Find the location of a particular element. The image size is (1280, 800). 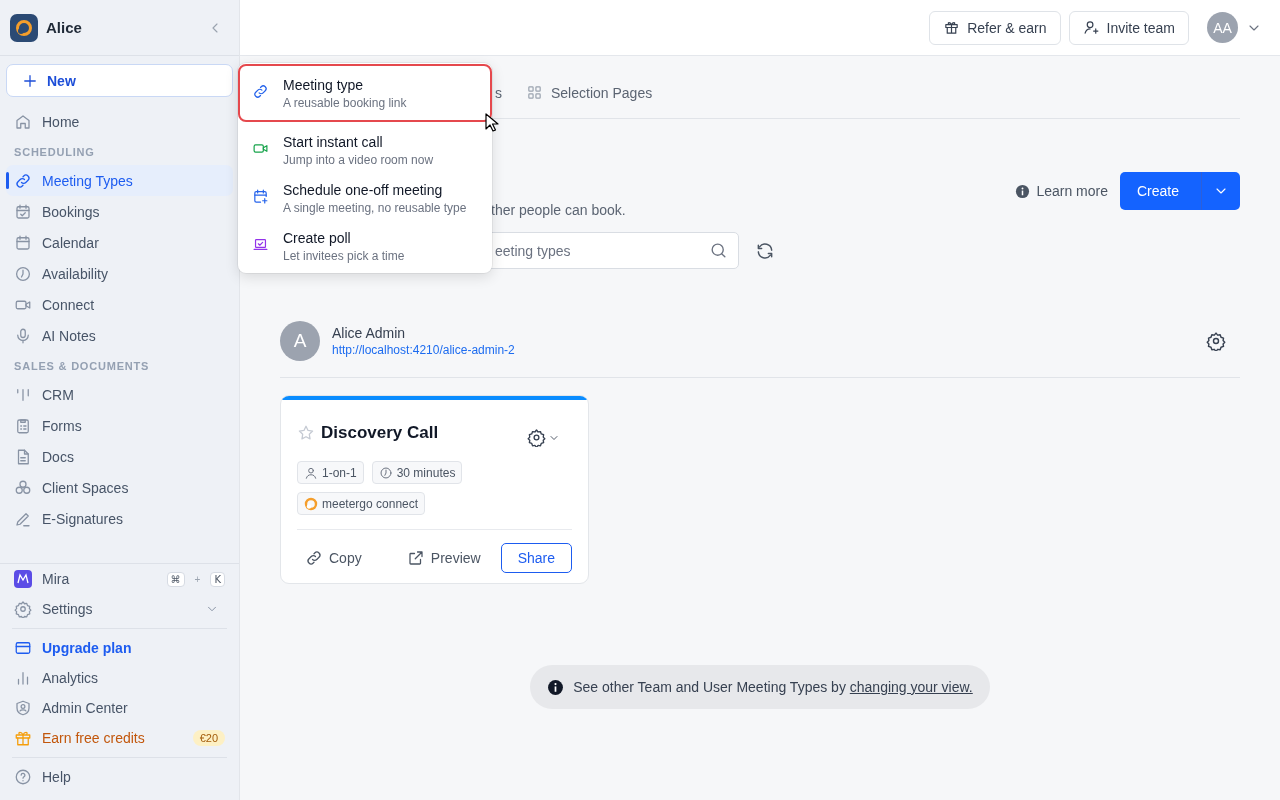

owner-avatar: A is located at coordinates (300, 341).